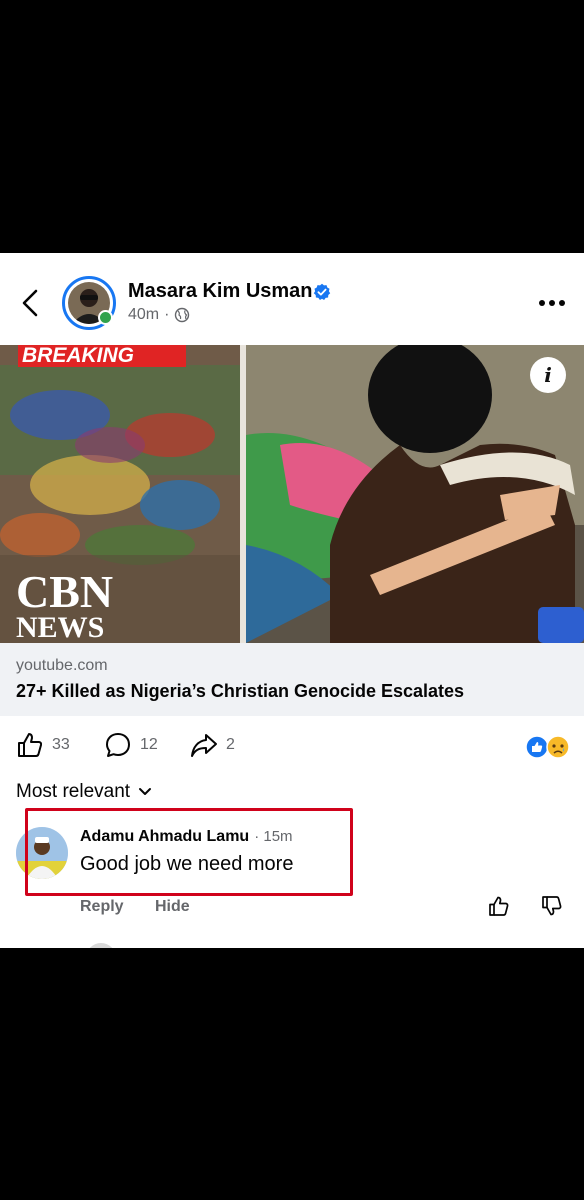  Describe the element at coordinates (189, 852) in the screenshot. I see `highlight-box` at that location.